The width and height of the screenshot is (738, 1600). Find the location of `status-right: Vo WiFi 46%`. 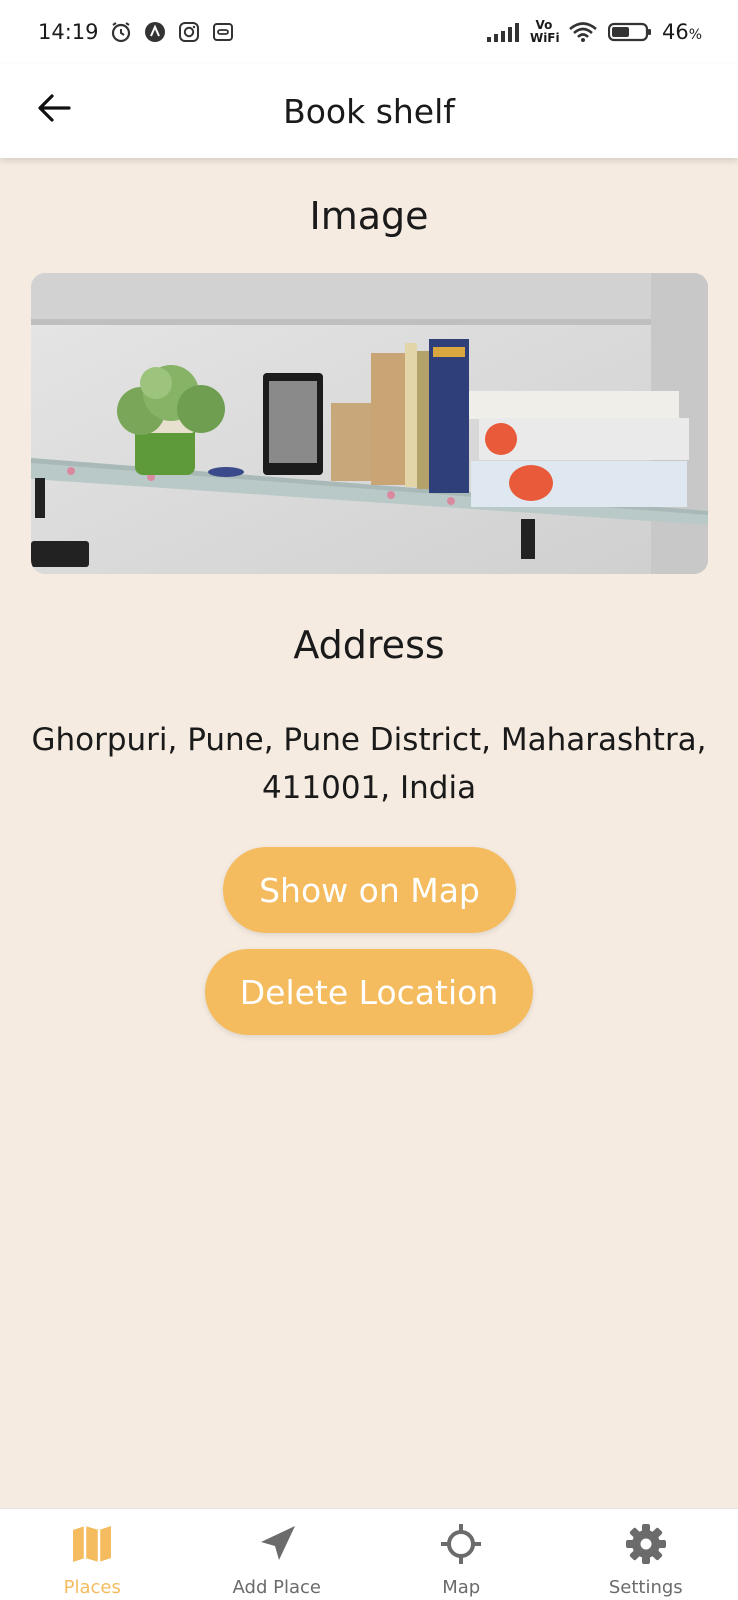

status-right: Vo WiFi 46% is located at coordinates (594, 32).